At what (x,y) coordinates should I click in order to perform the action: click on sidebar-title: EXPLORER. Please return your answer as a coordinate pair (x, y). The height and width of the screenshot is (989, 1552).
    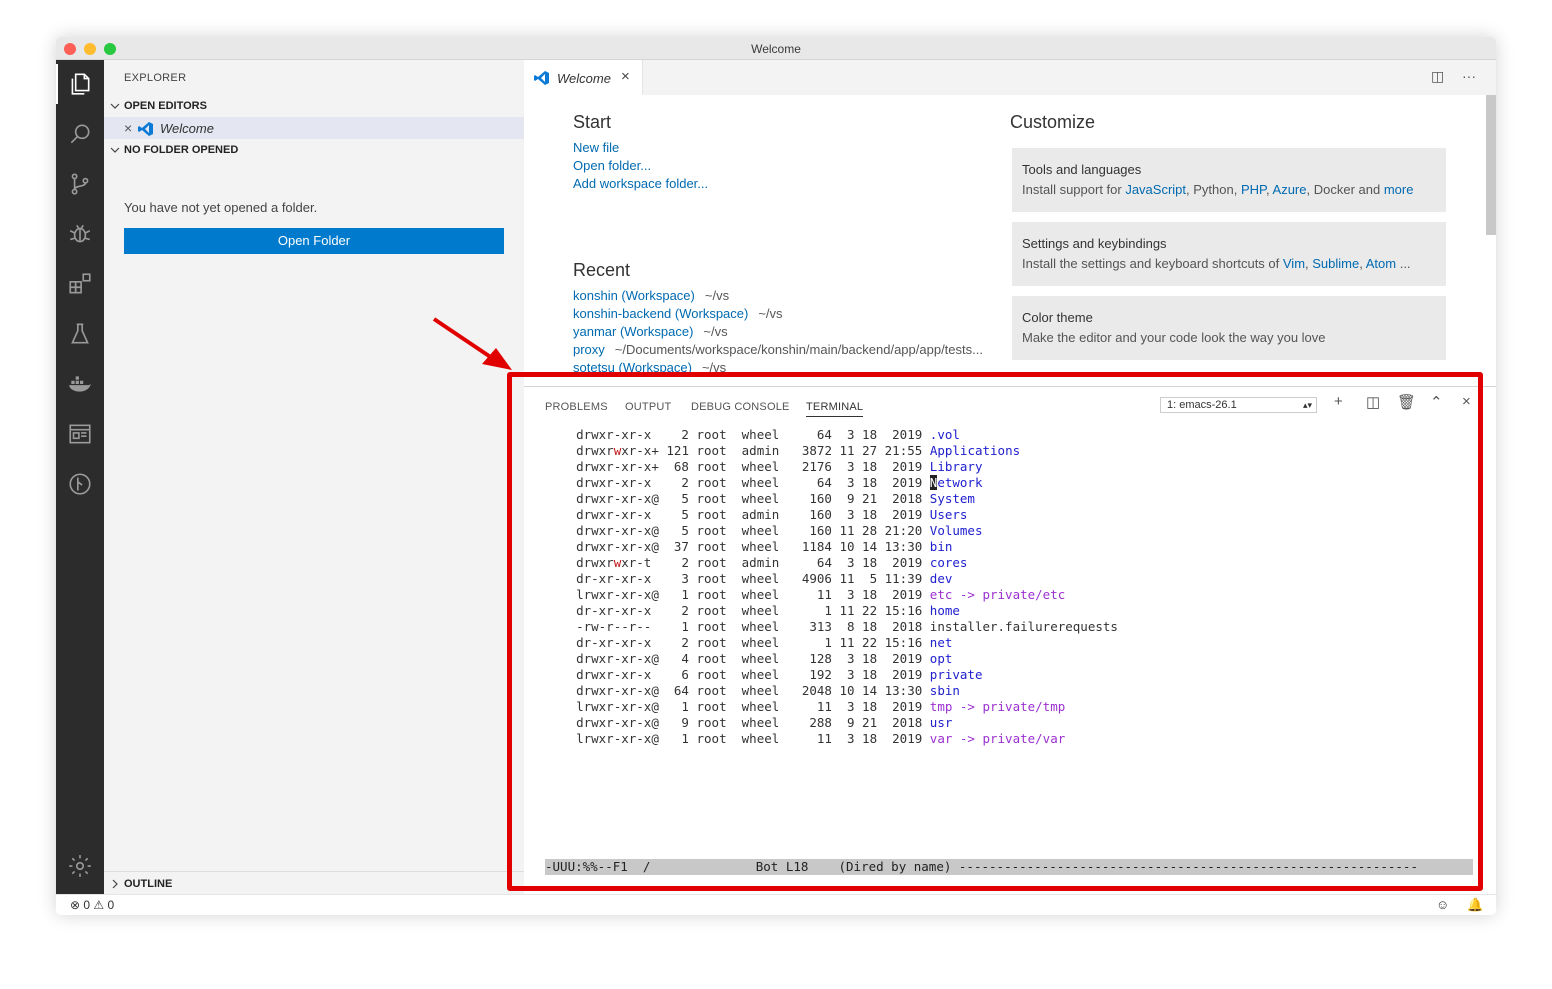
    Looking at the image, I should click on (155, 78).